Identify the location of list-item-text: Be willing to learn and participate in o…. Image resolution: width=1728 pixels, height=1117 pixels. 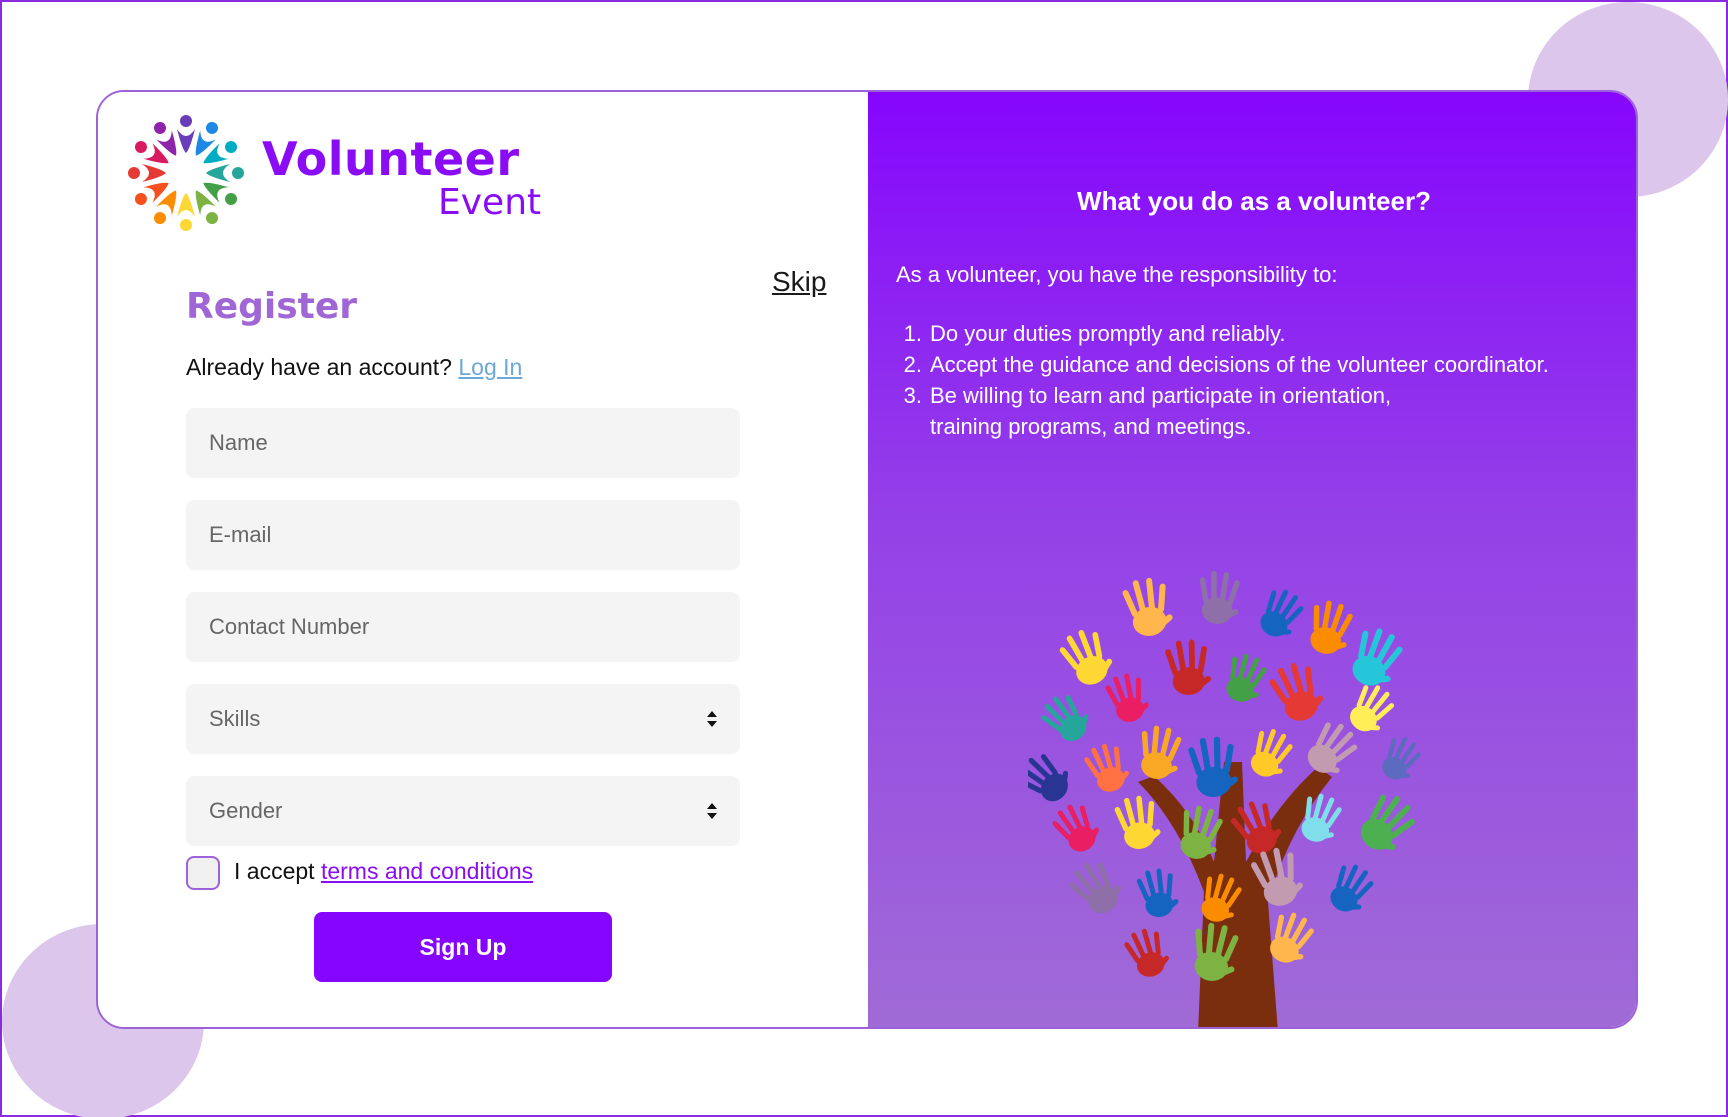
(1161, 411).